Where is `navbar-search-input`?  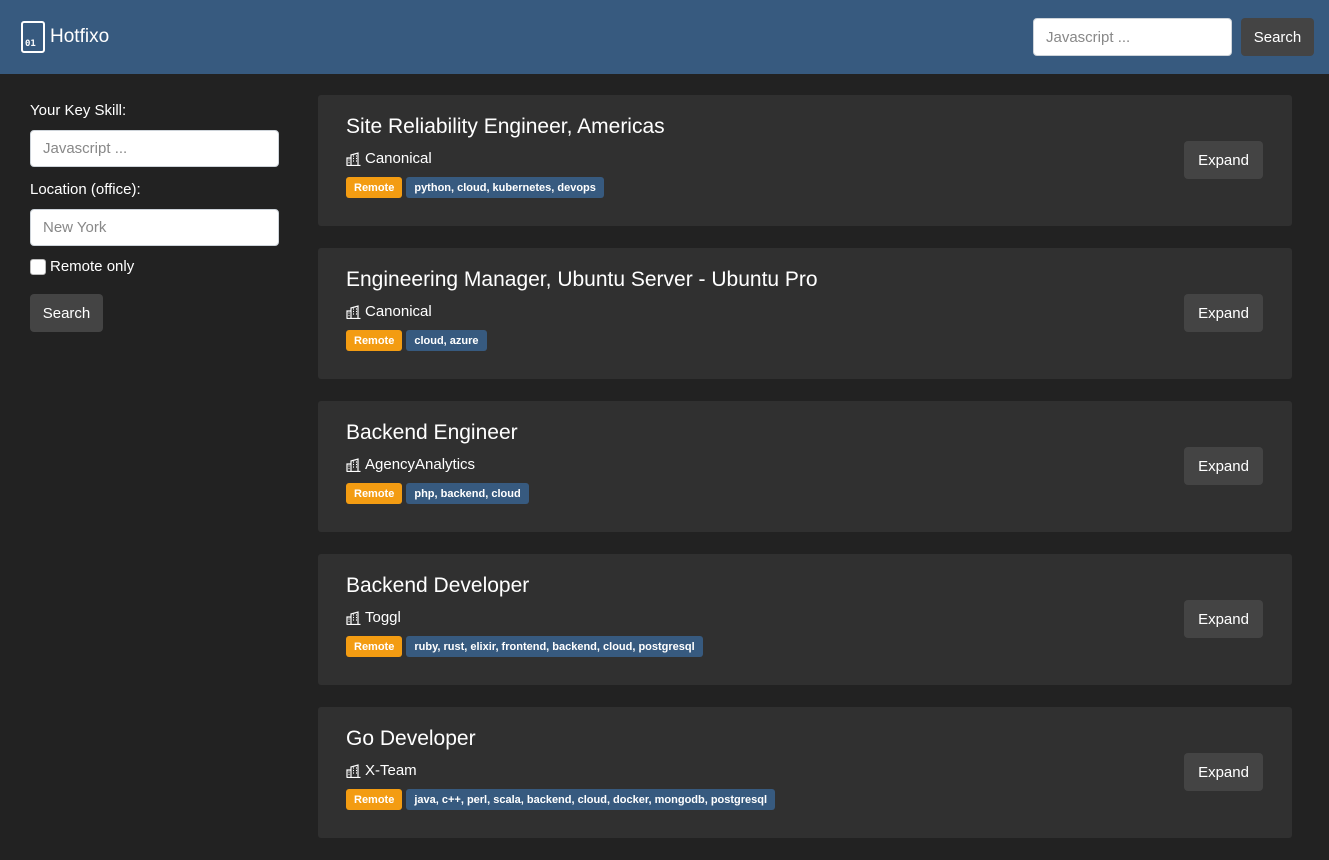
navbar-search-input is located at coordinates (1132, 37).